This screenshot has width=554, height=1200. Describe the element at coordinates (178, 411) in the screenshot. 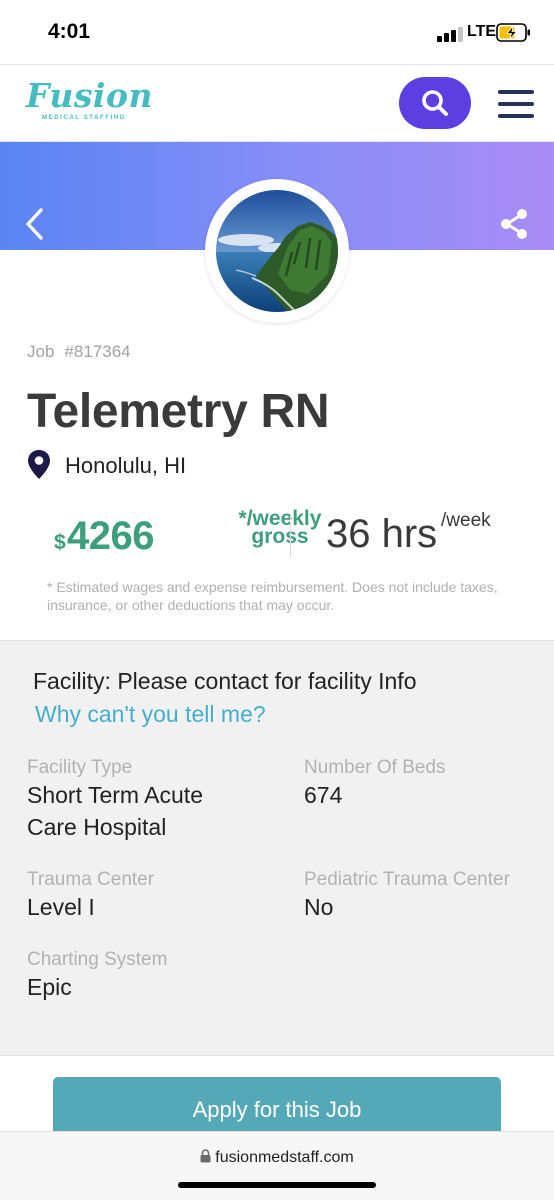

I see `job-title: Telemetry RN` at that location.